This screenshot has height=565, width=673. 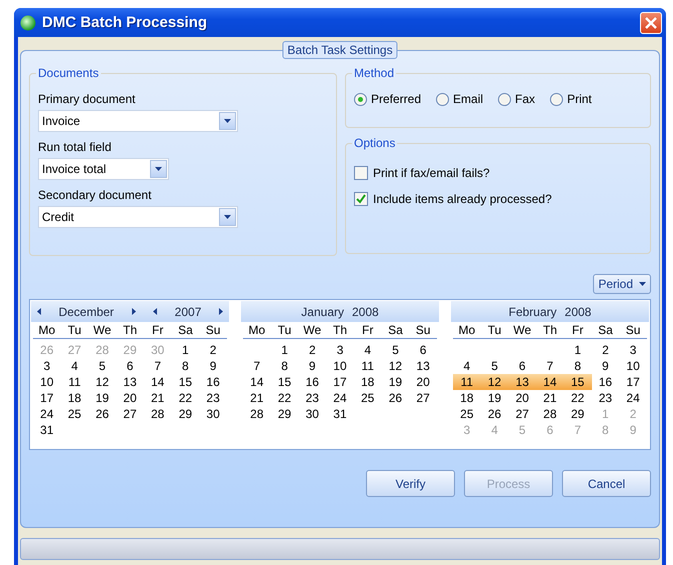 I want to click on radio-option: Fax, so click(x=517, y=99).